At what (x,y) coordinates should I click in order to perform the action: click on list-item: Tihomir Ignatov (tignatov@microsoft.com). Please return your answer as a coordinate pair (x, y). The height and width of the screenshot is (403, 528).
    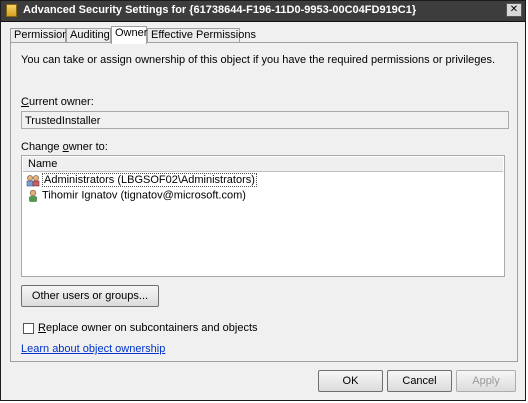
    Looking at the image, I should click on (136, 196).